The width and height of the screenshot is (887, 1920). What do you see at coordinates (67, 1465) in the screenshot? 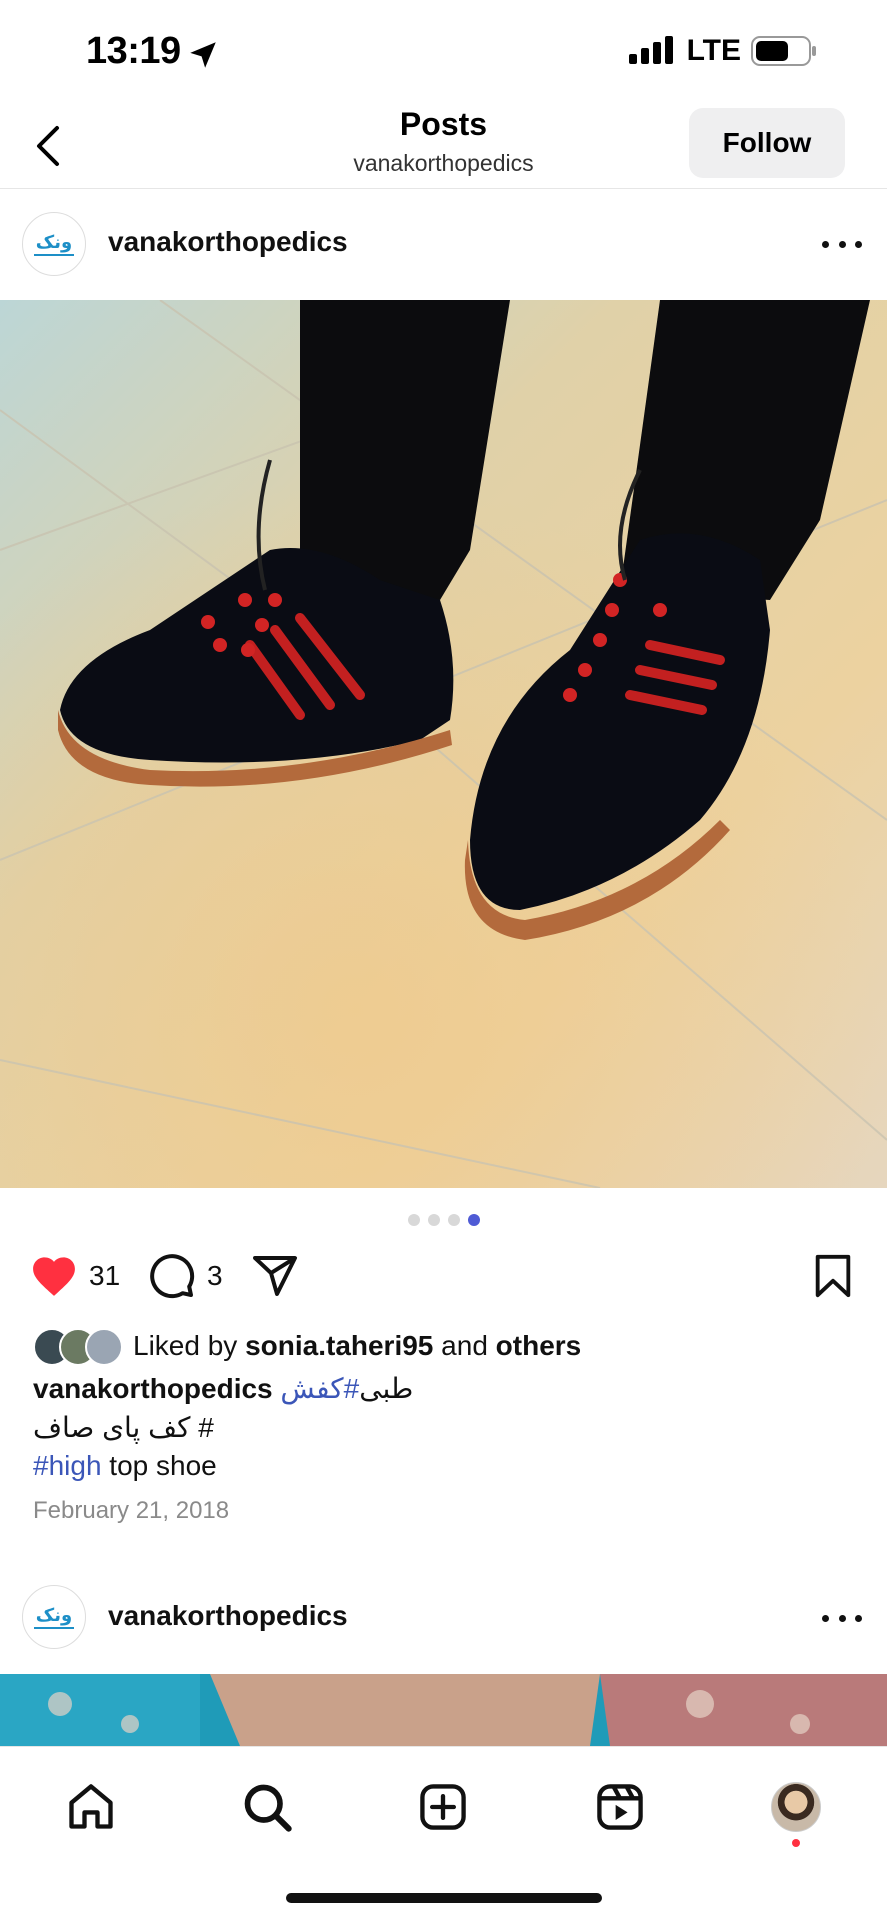
I see `hashtag: #high` at bounding box center [67, 1465].